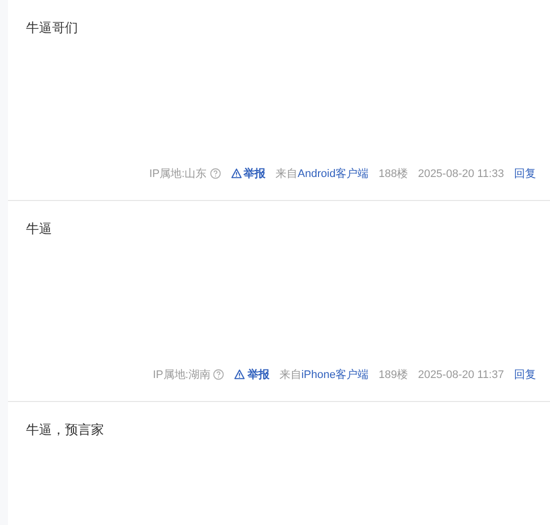 Image resolution: width=550 pixels, height=525 pixels. Describe the element at coordinates (393, 174) in the screenshot. I see `floor-number: 188楼` at that location.